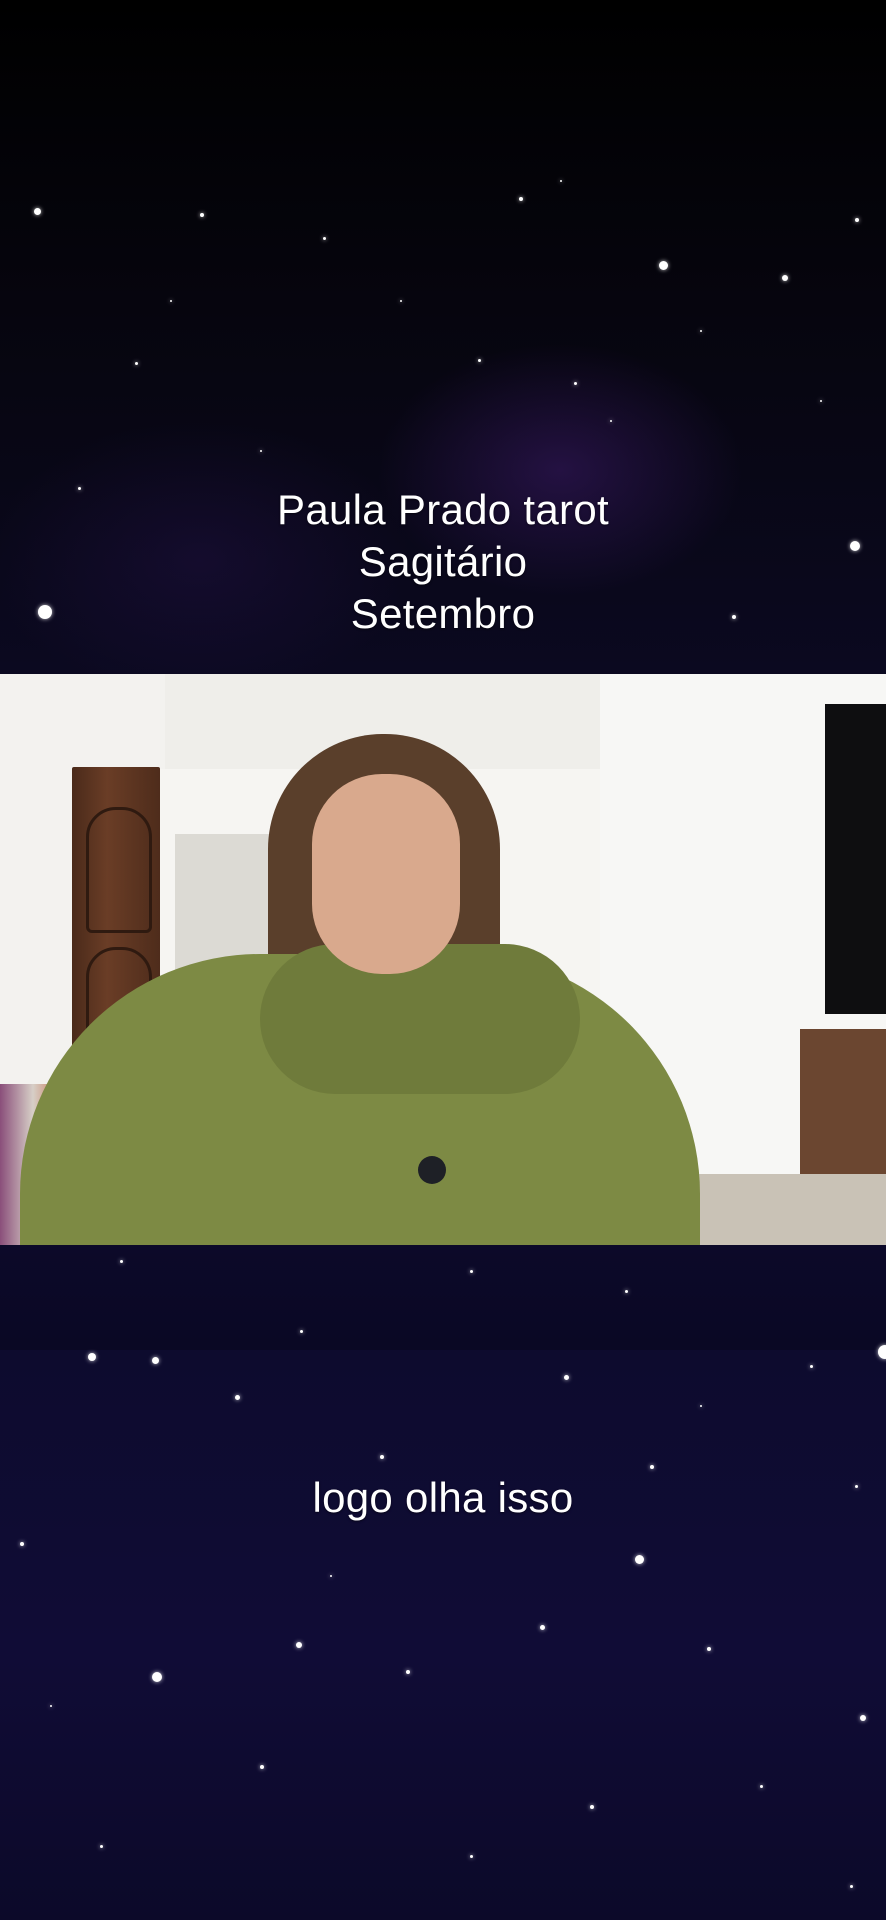 This screenshot has height=1920, width=886. Describe the element at coordinates (386, 874) in the screenshot. I see `presenter-face` at that location.